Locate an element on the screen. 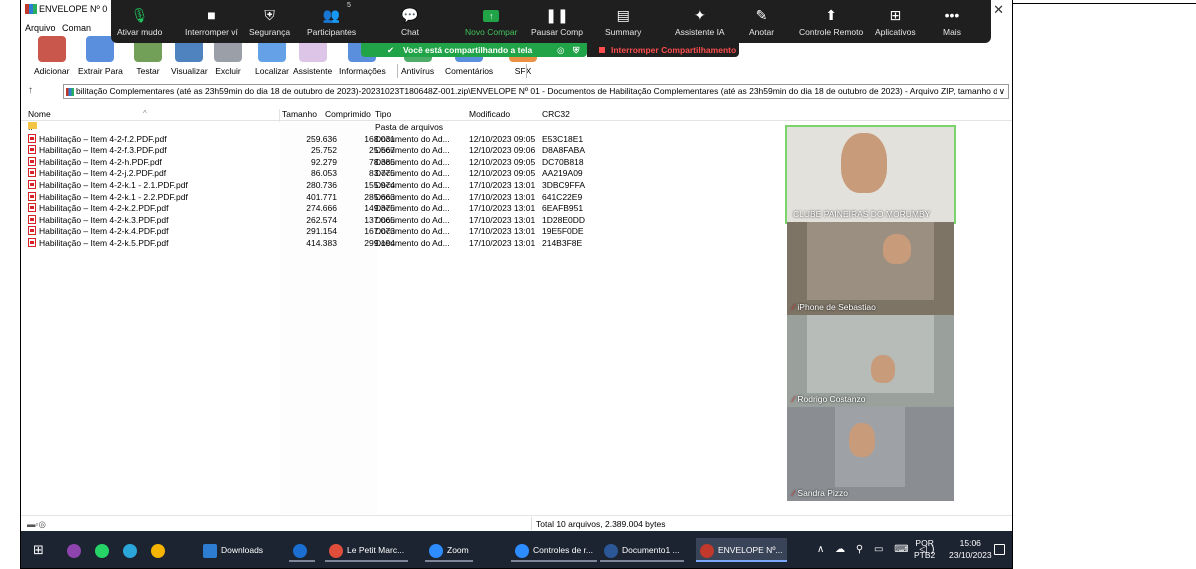  cell-name: Habilitação – Item 4-2-k.3.PDF.pdf is located at coordinates (98, 219).